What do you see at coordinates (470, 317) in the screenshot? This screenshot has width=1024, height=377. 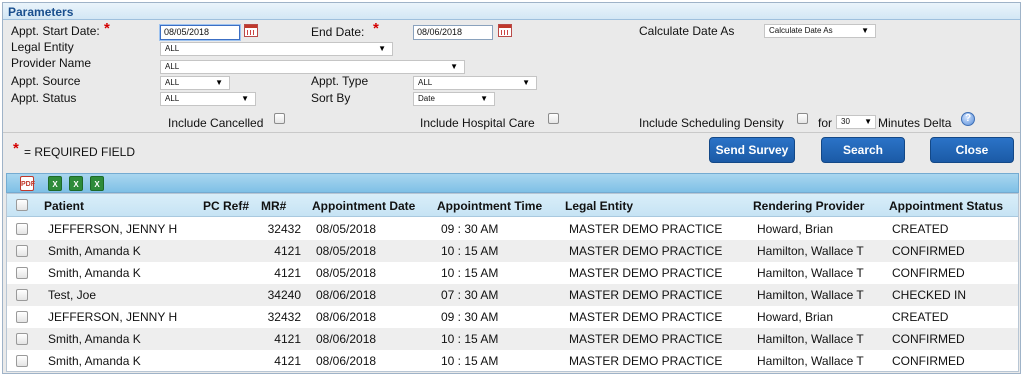 I see `cell-time: 09 : 30 AM` at bounding box center [470, 317].